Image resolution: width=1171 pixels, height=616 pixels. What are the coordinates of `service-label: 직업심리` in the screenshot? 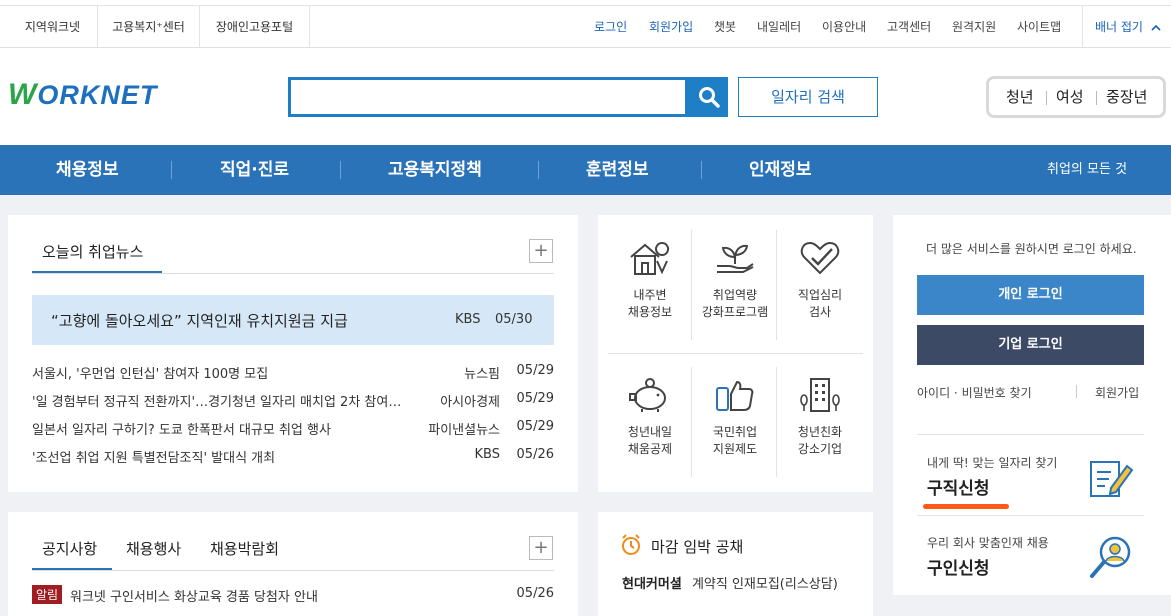 It's located at (820, 295).